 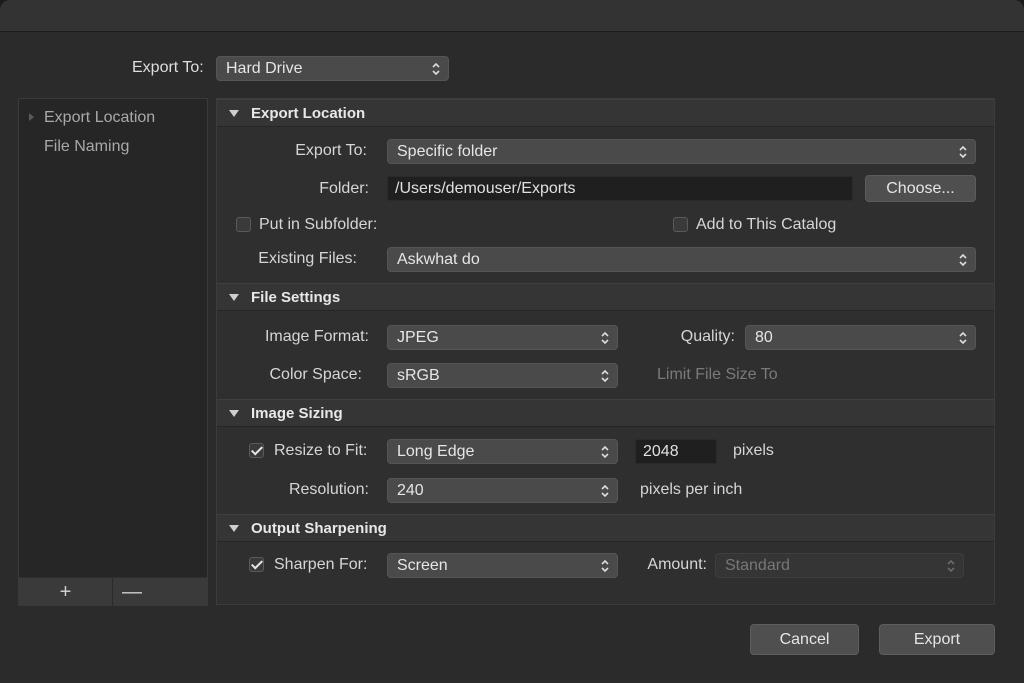 What do you see at coordinates (332, 68) in the screenshot?
I see `export-to-popup: Hard Drive` at bounding box center [332, 68].